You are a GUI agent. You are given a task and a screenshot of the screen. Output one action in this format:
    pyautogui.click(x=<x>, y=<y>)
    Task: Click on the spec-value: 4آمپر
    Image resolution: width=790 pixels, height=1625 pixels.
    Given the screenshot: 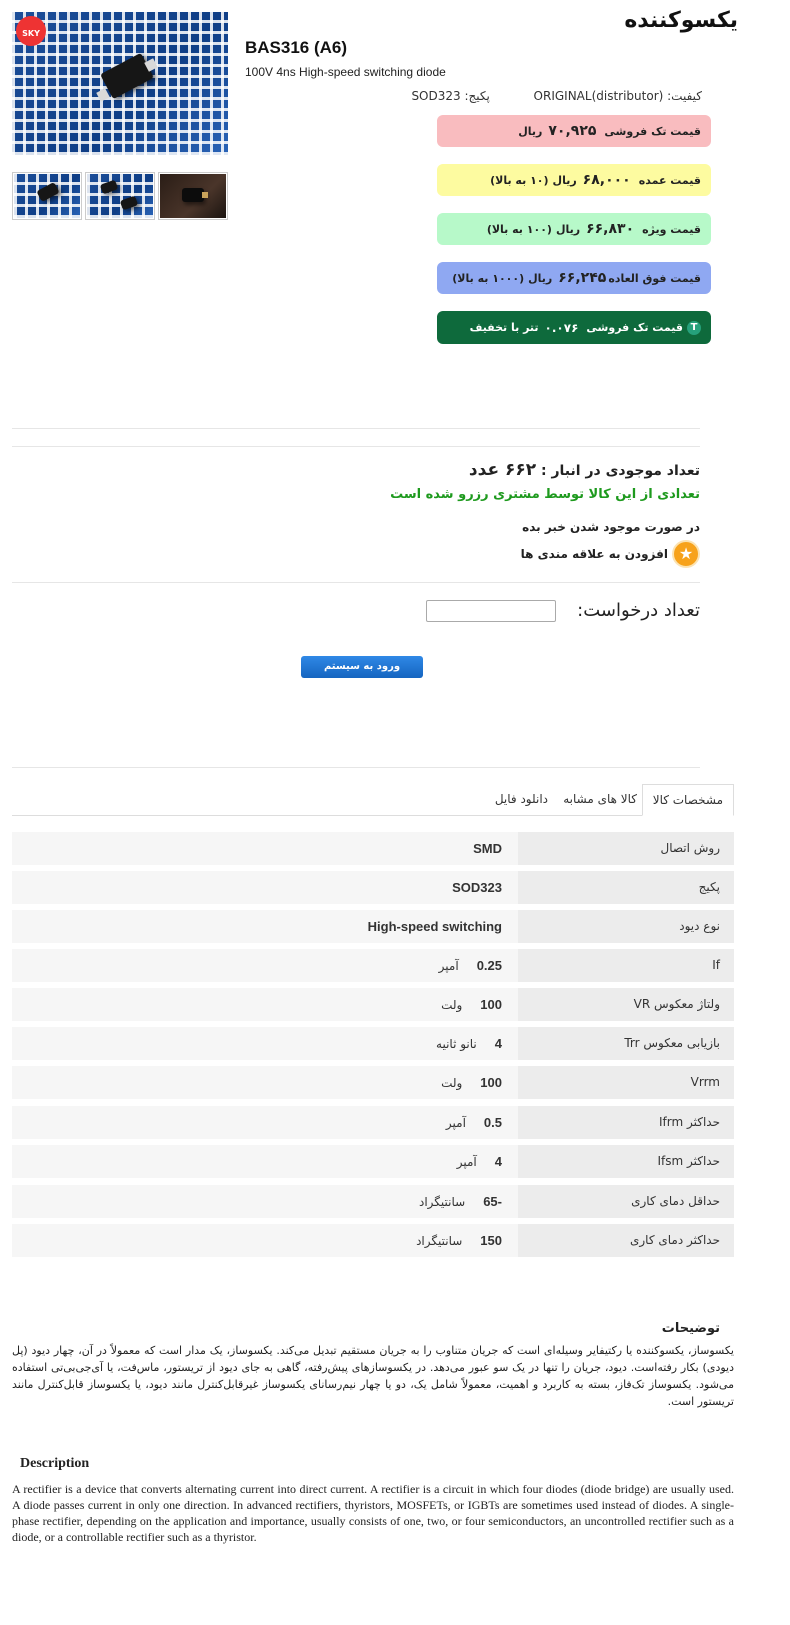 What is the action you would take?
    pyautogui.click(x=479, y=1161)
    